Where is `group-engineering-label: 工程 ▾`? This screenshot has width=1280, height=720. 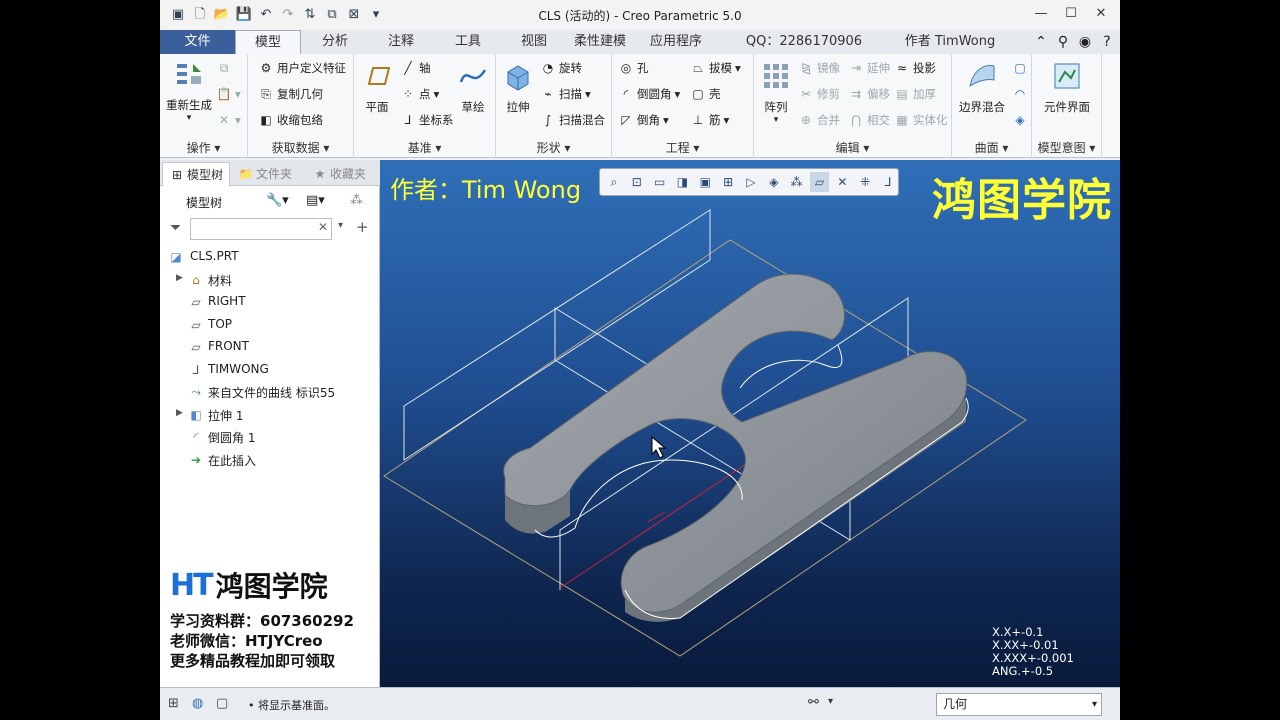
group-engineering-label: 工程 ▾ is located at coordinates (682, 147).